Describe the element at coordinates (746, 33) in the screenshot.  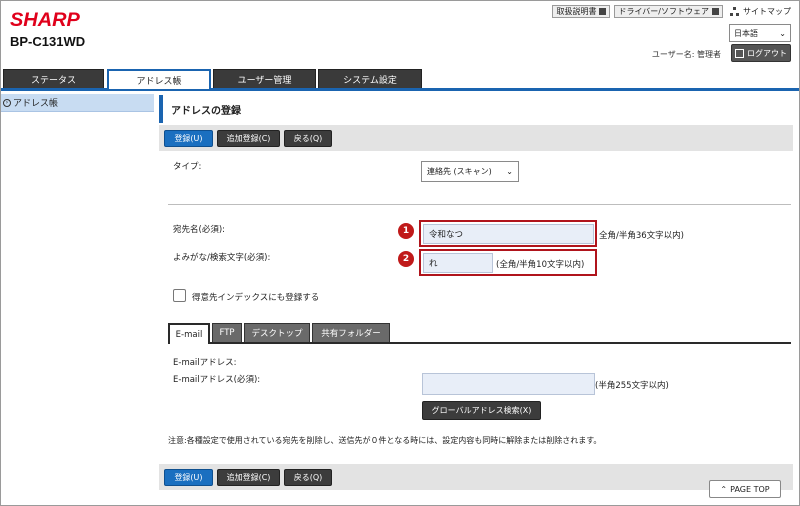
I see `language-value: 日本語` at that location.